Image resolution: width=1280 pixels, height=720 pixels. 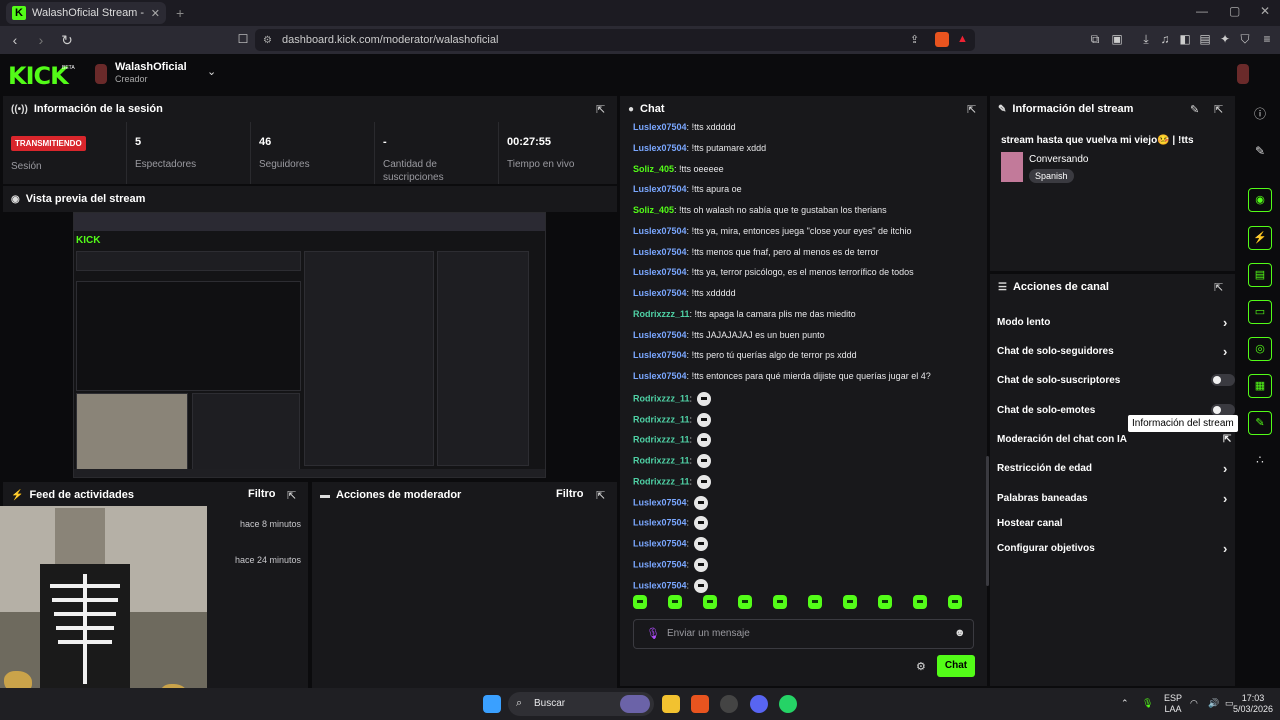 What do you see at coordinates (1260, 423) in the screenshot?
I see `wrench-tool-icon: ✎` at bounding box center [1260, 423].